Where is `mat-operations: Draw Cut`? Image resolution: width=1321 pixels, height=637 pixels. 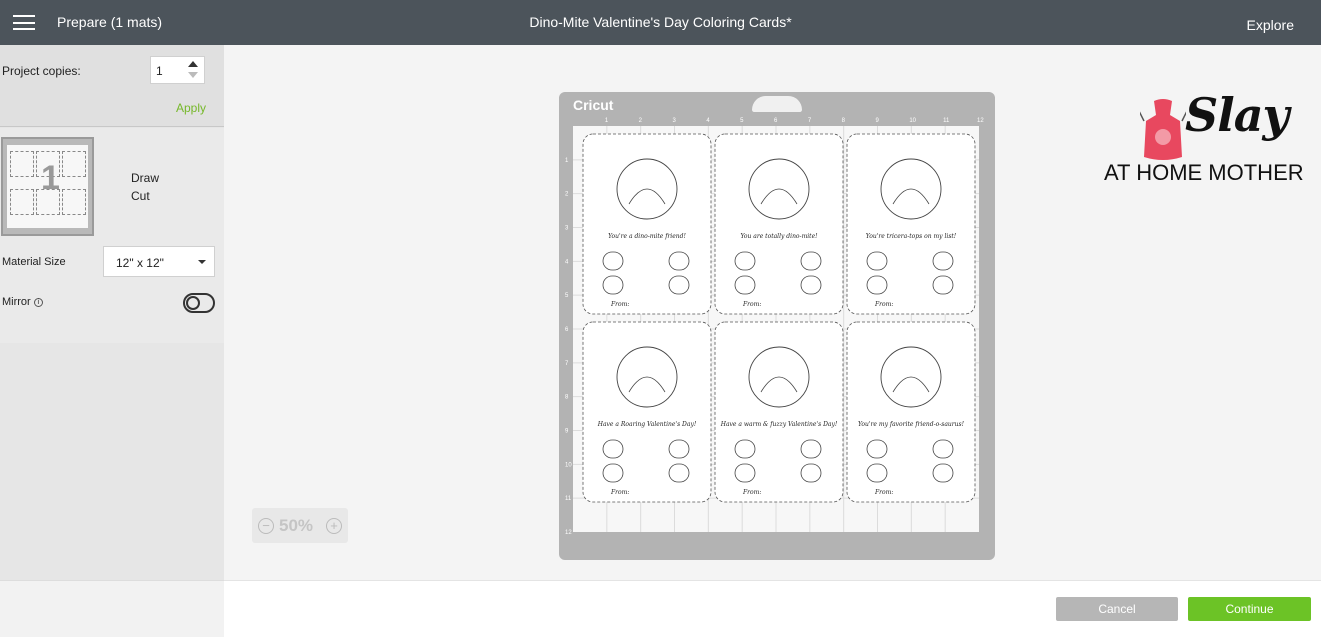
mat-operations: Draw Cut is located at coordinates (145, 187).